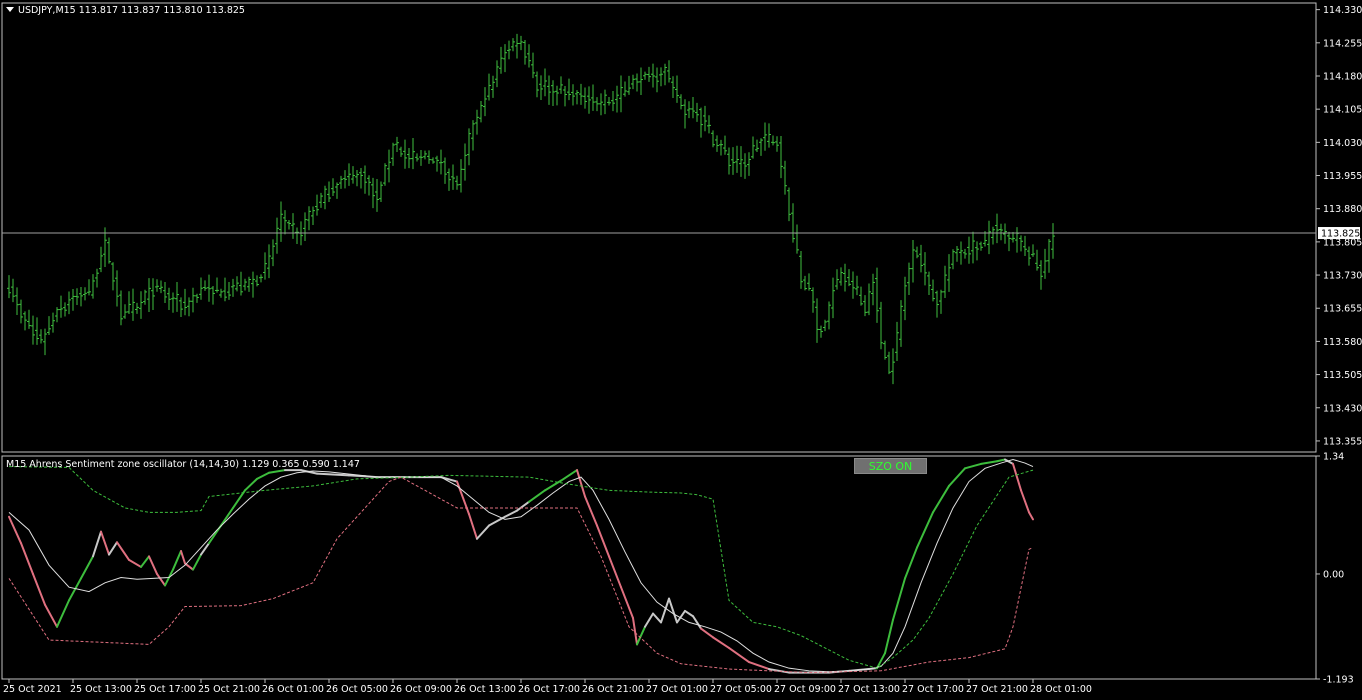  Describe the element at coordinates (1342, 276) in the screenshot. I see `price-tick-label: 113.730` at that location.